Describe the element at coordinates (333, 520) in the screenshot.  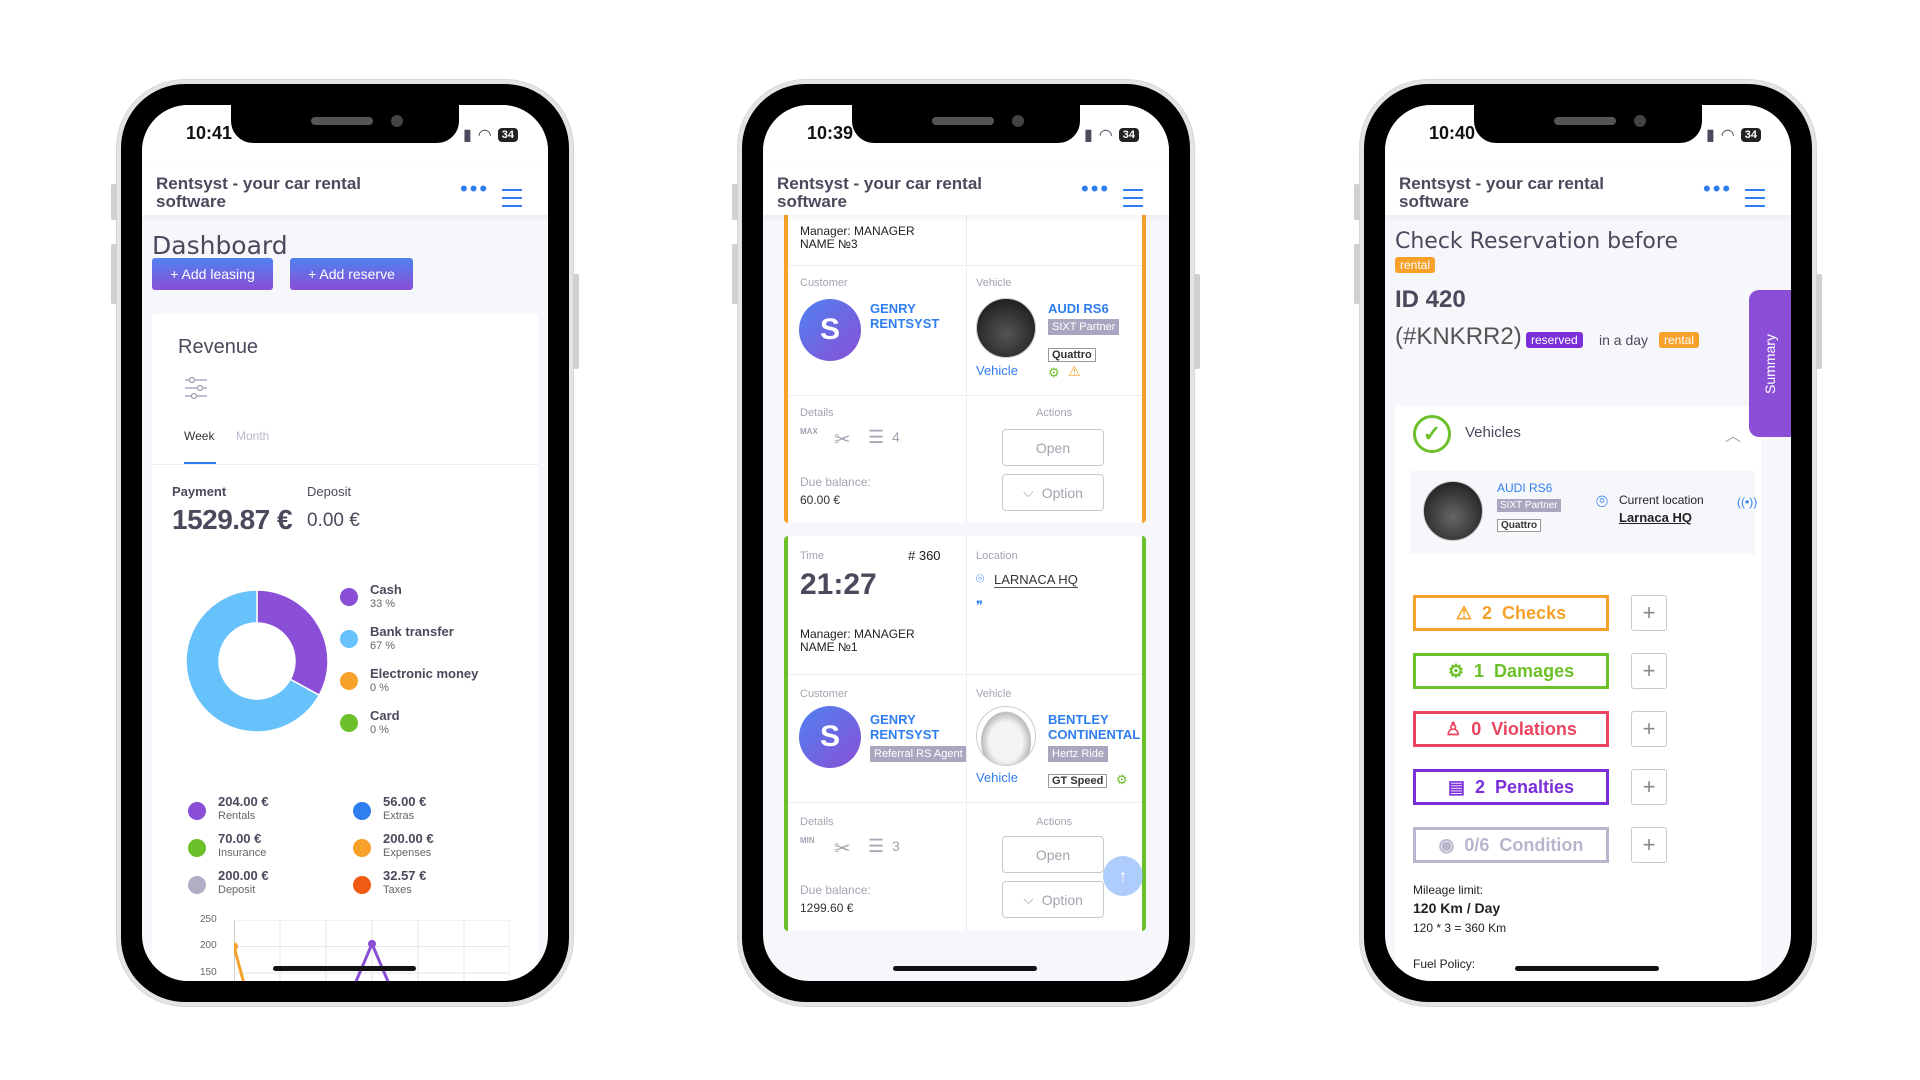
I see `deposit-value: 0.00 €` at that location.